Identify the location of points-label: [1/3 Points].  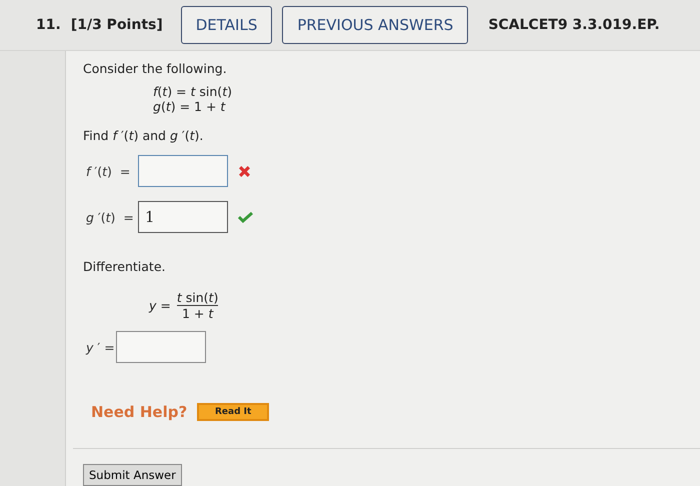
(116, 25).